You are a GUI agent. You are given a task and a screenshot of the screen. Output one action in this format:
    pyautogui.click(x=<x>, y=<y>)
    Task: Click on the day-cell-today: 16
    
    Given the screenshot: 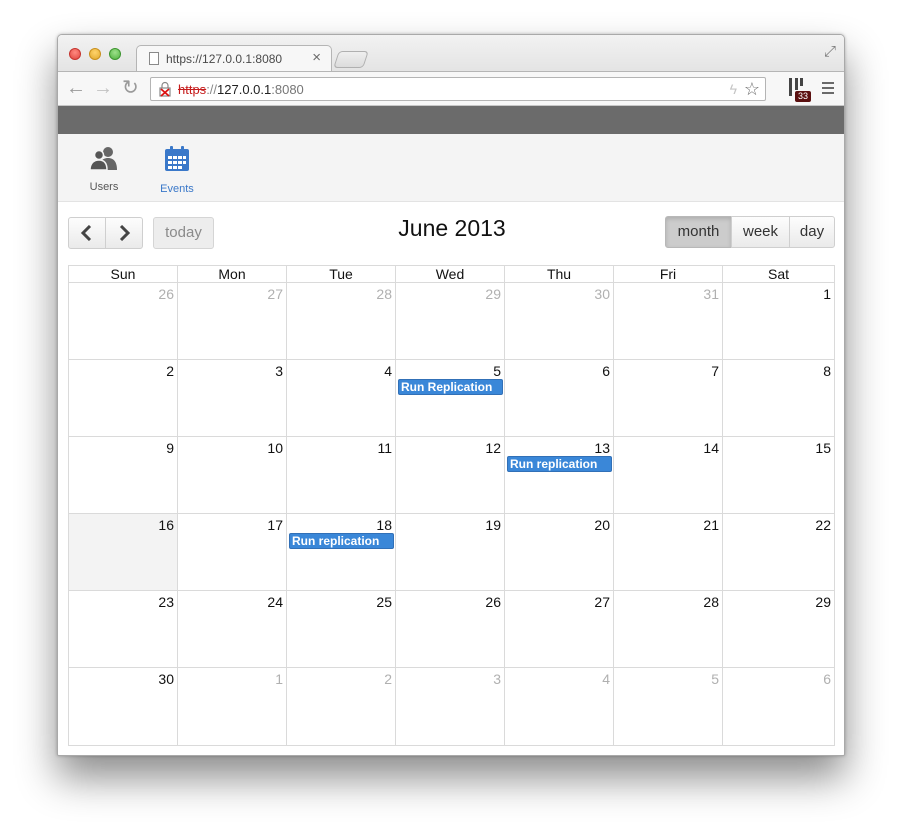 What is the action you would take?
    pyautogui.click(x=123, y=552)
    